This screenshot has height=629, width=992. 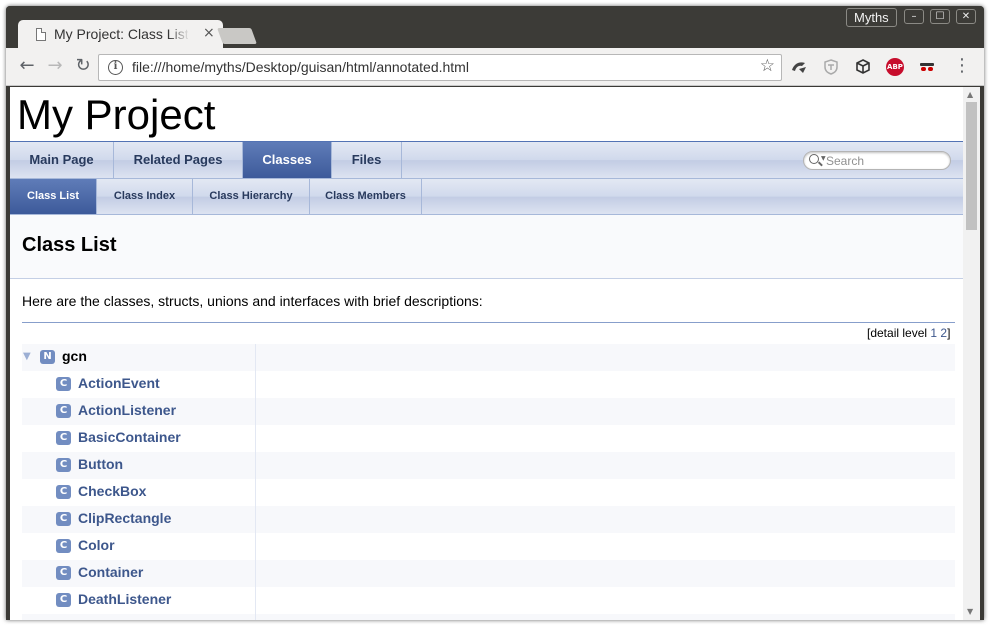 What do you see at coordinates (488, 357) in the screenshot?
I see `namespace-row: ▼ N gcn` at bounding box center [488, 357].